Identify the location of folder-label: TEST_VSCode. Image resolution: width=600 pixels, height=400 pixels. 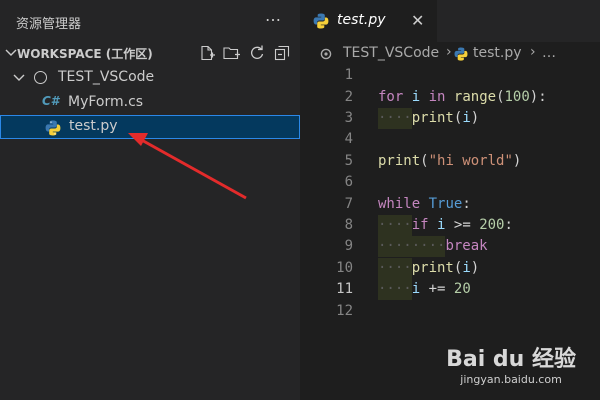
(106, 77).